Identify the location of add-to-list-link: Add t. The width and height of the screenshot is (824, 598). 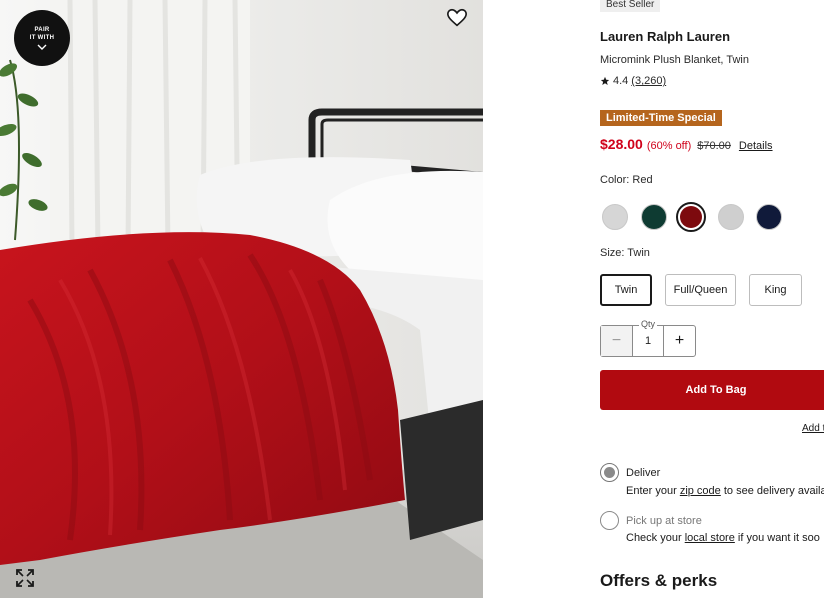
(813, 428).